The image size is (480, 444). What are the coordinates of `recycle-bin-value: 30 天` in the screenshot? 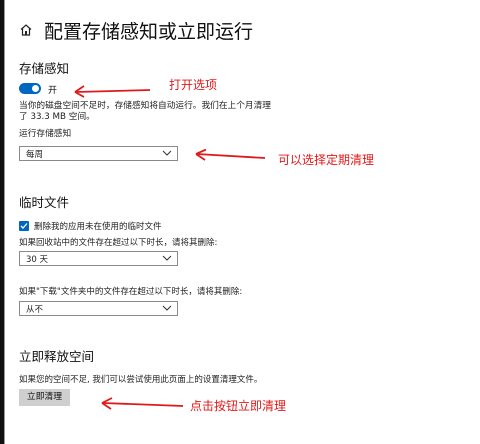 It's located at (37, 260).